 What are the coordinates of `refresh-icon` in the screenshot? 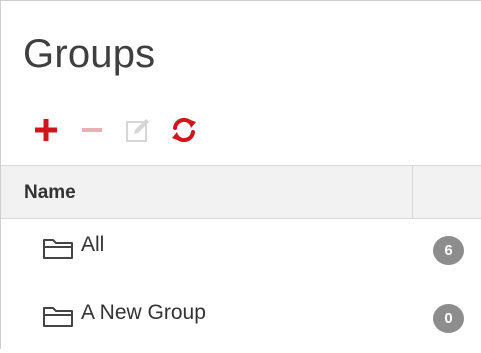 It's located at (184, 130).